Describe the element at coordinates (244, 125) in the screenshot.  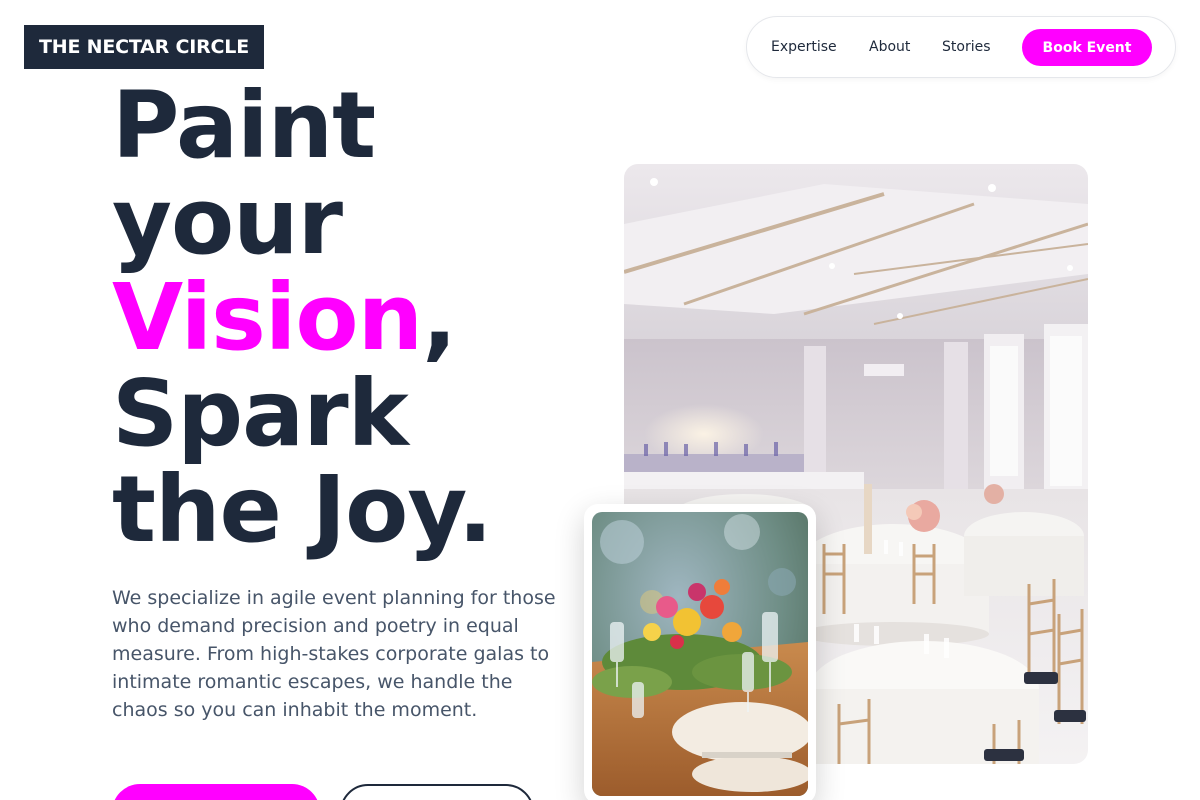
I see `headline-line-1: Paint` at that location.